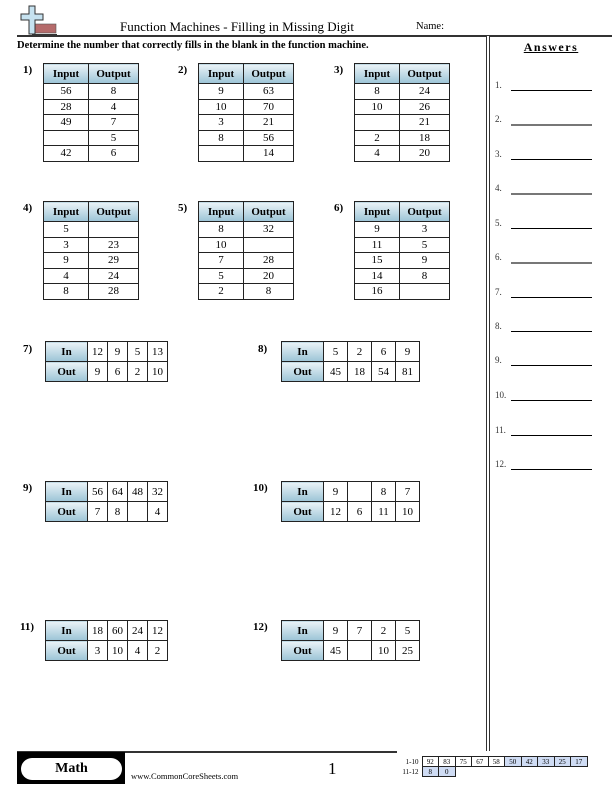 This screenshot has height=792, width=612. Describe the element at coordinates (377, 153) in the screenshot. I see `input-cell: 4` at that location.